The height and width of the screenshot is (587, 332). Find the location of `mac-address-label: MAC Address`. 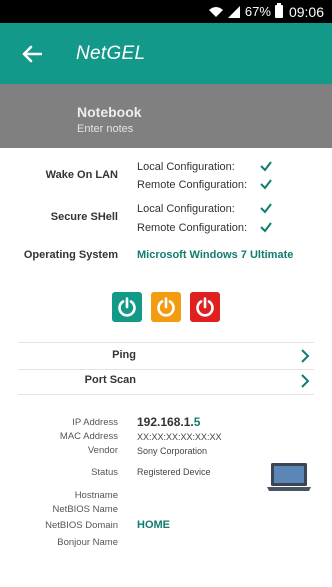

mac-address-label: MAC Address is located at coordinates (88, 436).